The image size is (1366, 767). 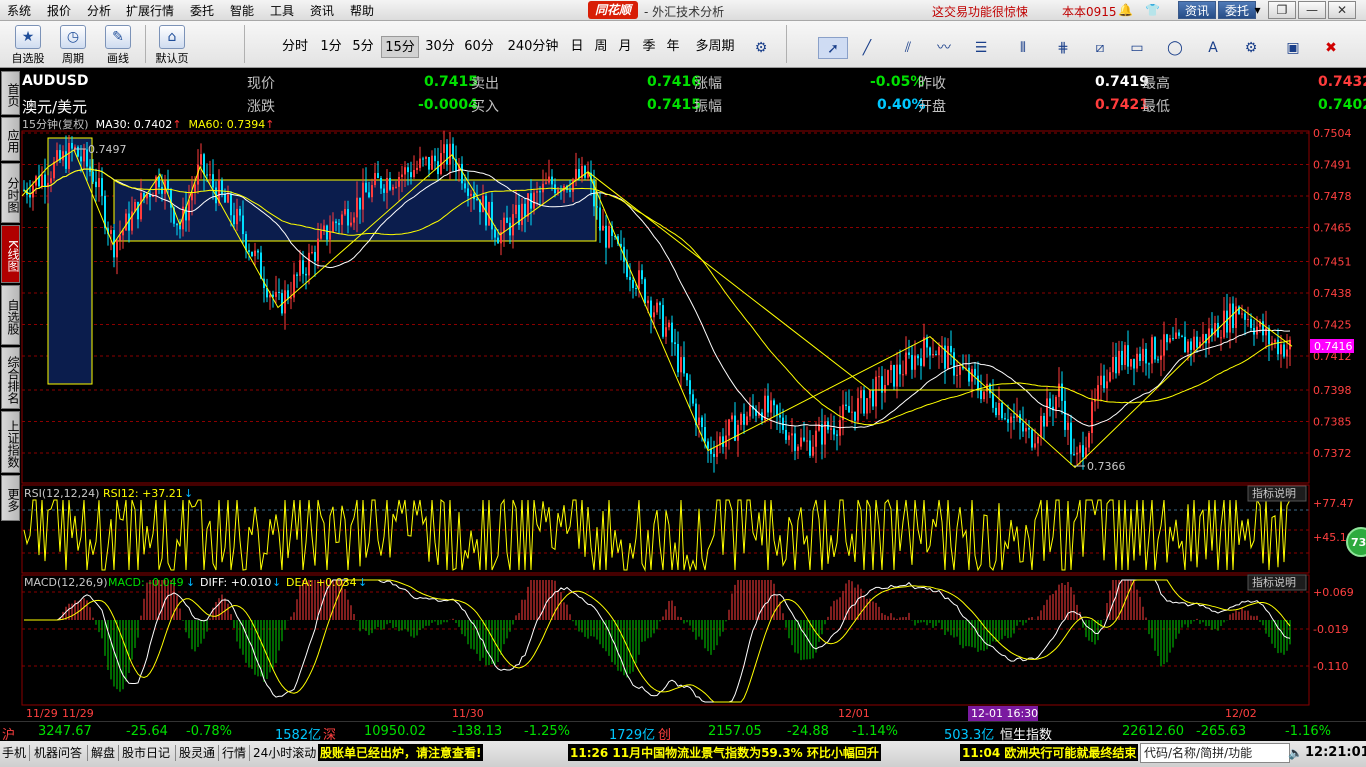 What do you see at coordinates (143, 493) in the screenshot?
I see `rsi-value: RSI12: +37.21` at bounding box center [143, 493].